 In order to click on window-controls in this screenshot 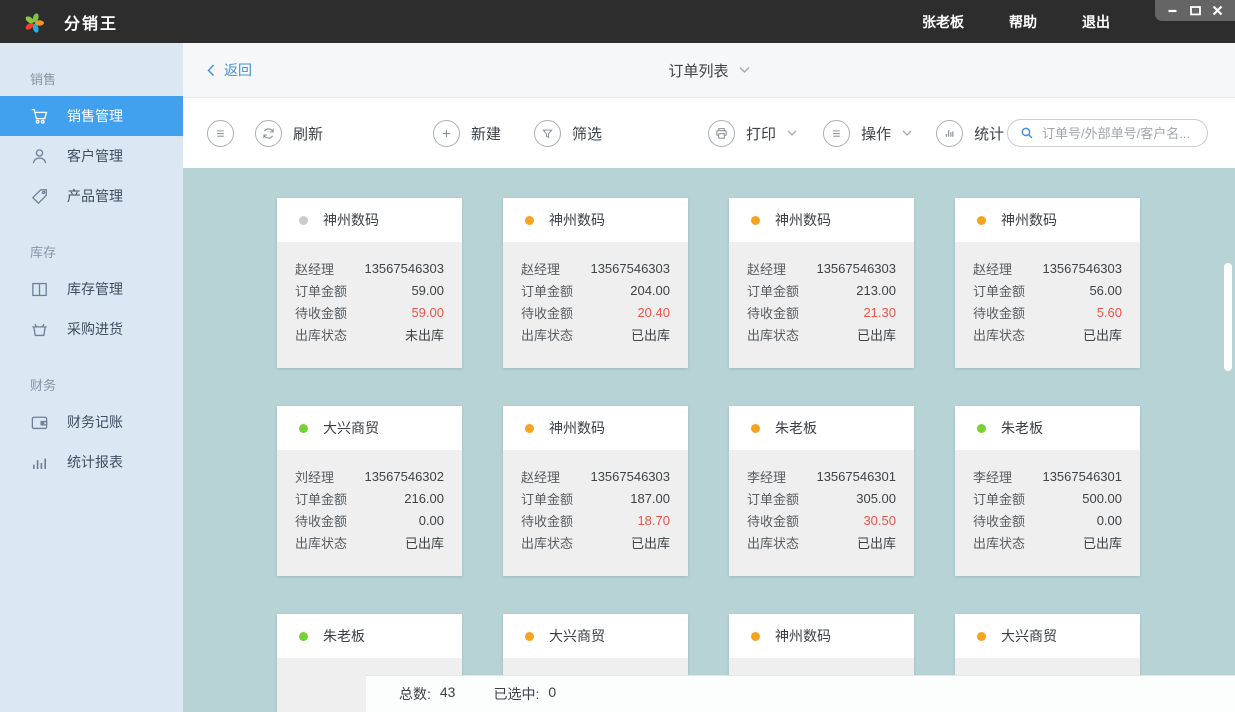, I will do `click(1195, 10)`.